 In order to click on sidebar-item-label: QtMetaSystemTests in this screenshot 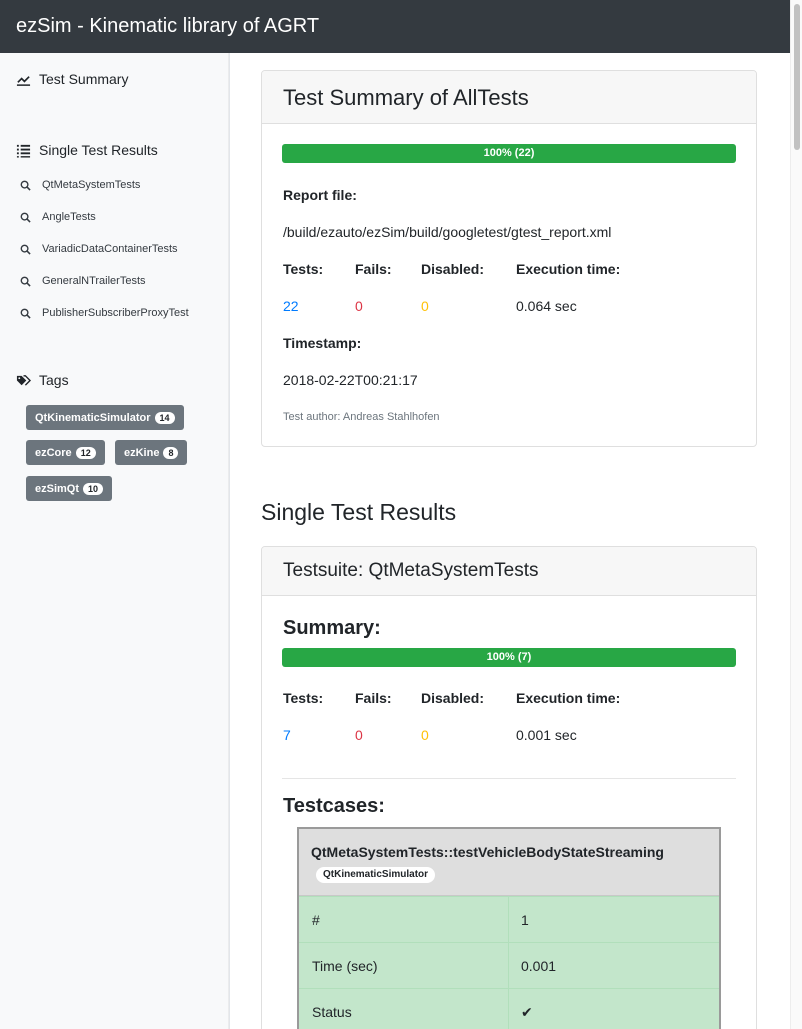, I will do `click(91, 185)`.